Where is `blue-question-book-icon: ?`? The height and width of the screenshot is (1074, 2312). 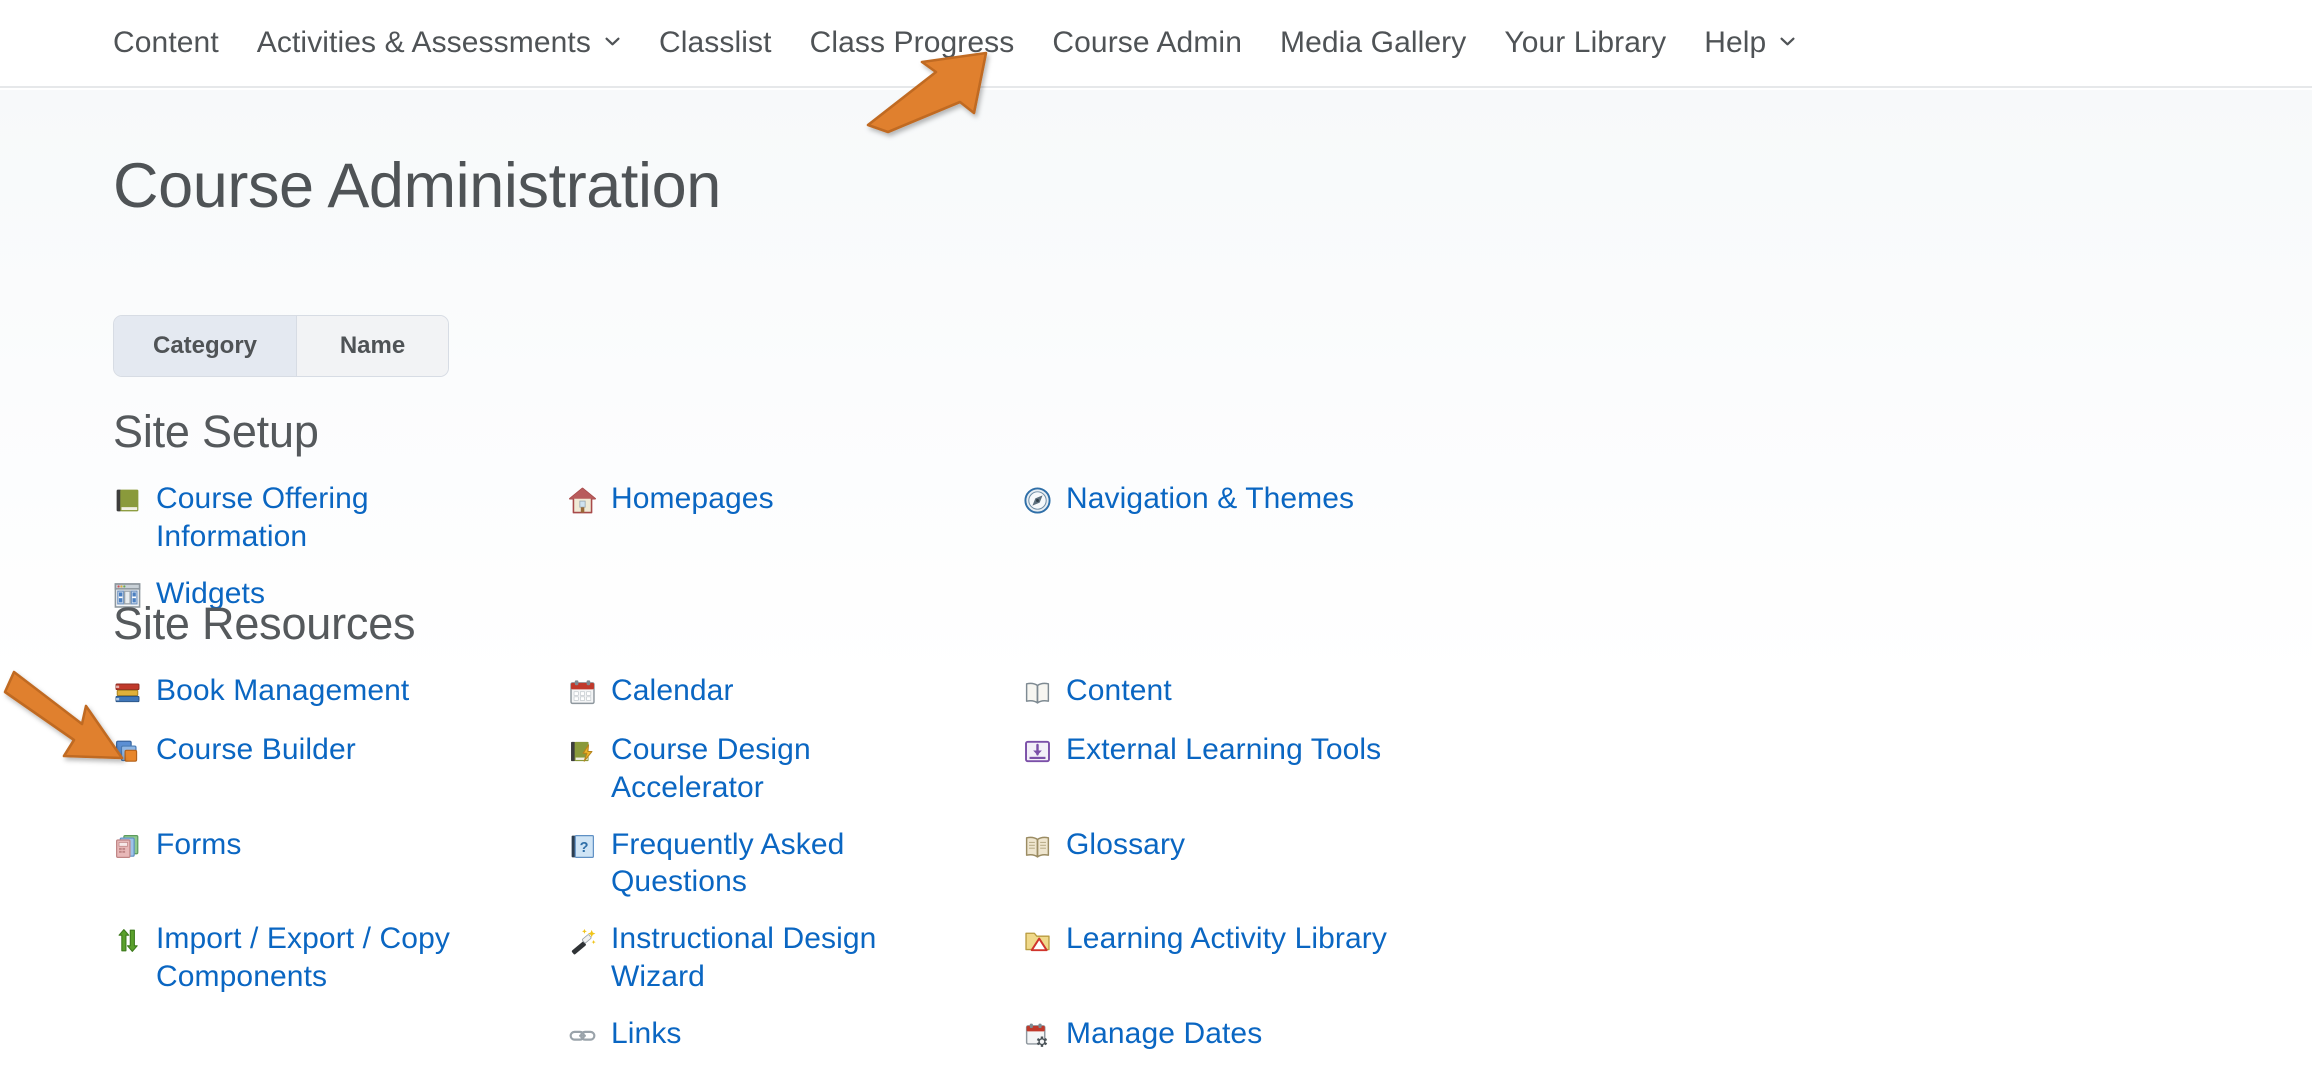
blue-question-book-icon: ? is located at coordinates (582, 846).